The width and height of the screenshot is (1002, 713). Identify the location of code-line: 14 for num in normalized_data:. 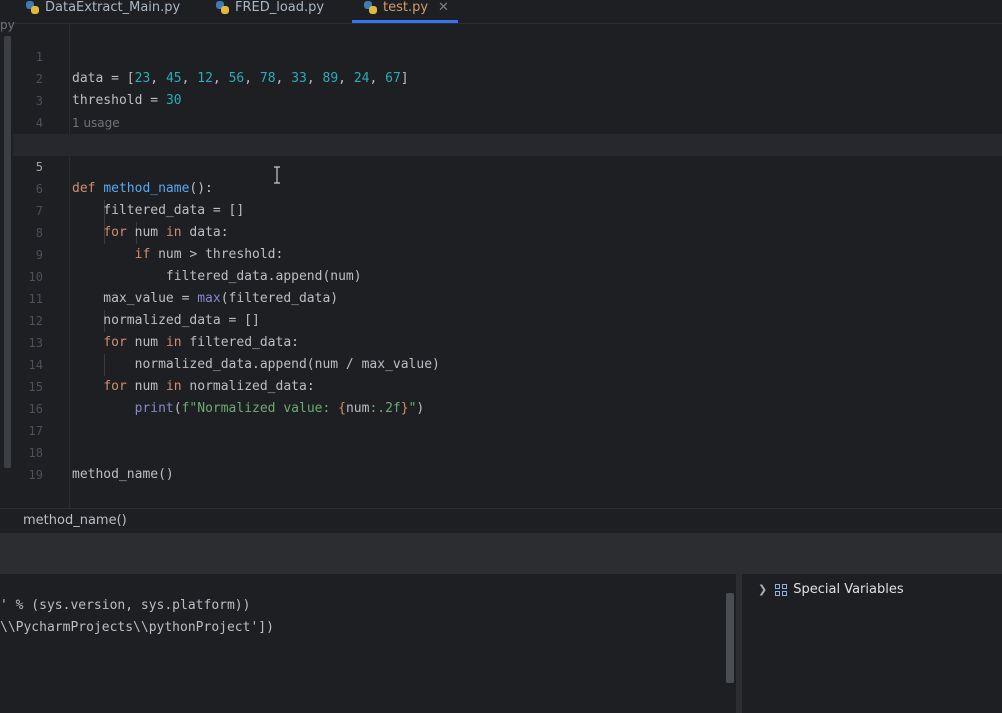
(507, 363).